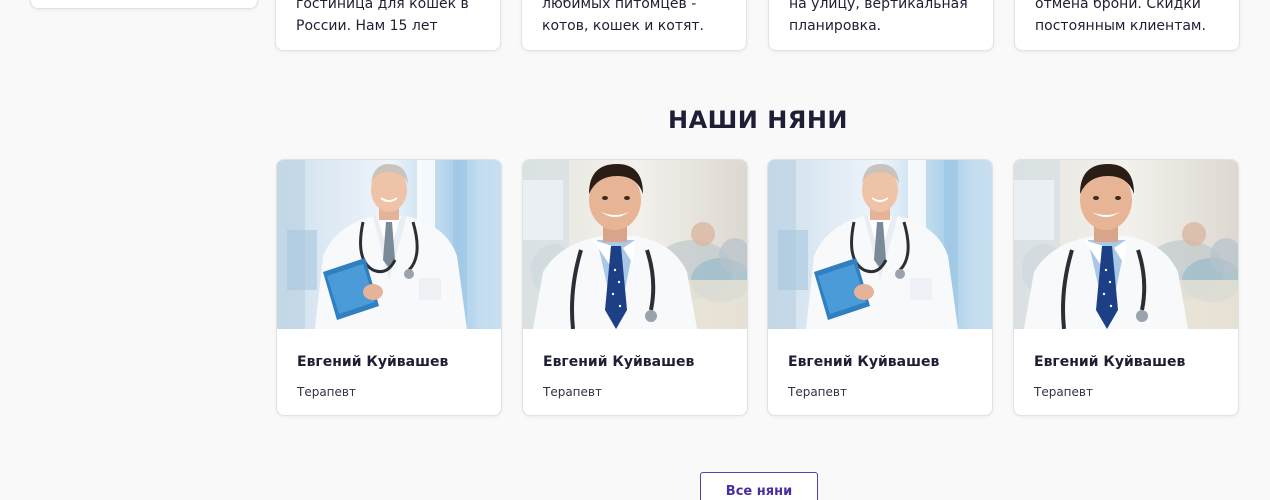 The height and width of the screenshot is (500, 1270). Describe the element at coordinates (382, 6) in the screenshot. I see `feature-card-text: гостиница для кошек в` at that location.